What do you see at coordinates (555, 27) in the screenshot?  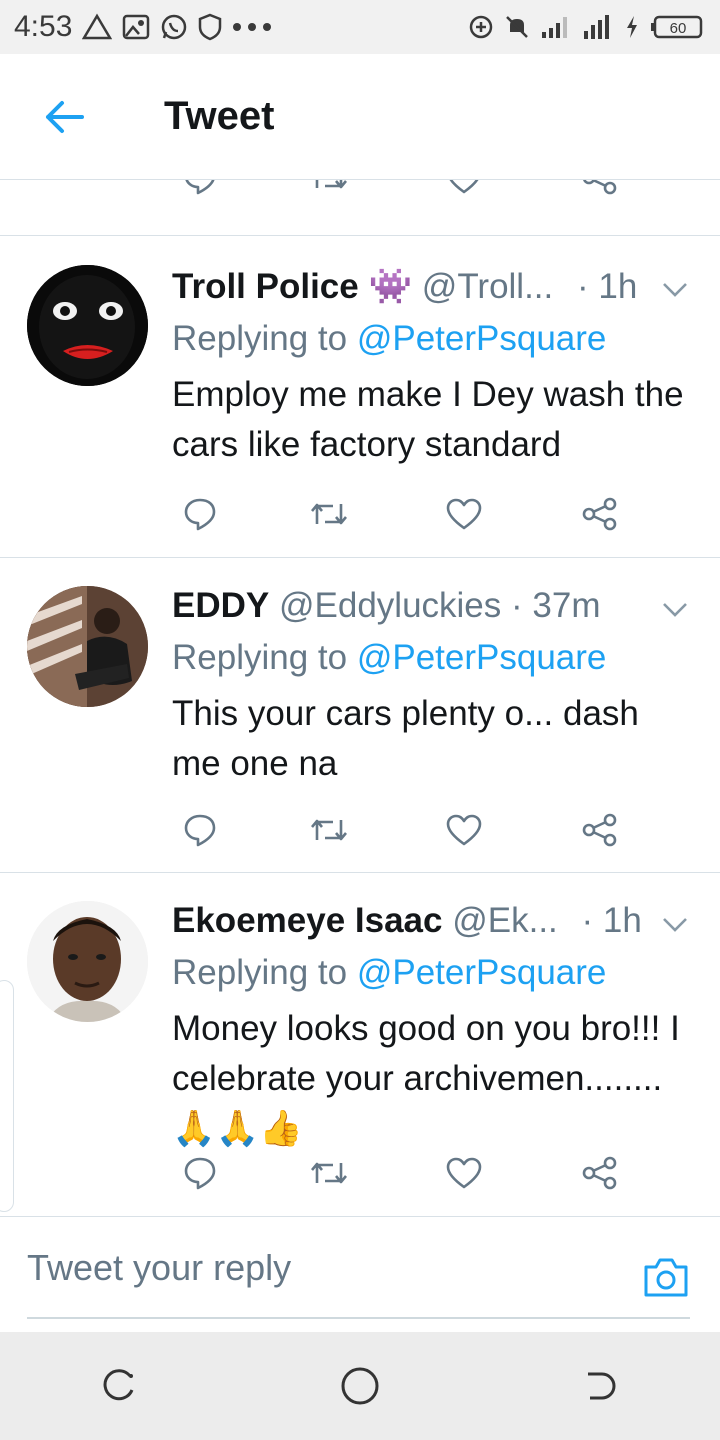 I see `signal-icon` at bounding box center [555, 27].